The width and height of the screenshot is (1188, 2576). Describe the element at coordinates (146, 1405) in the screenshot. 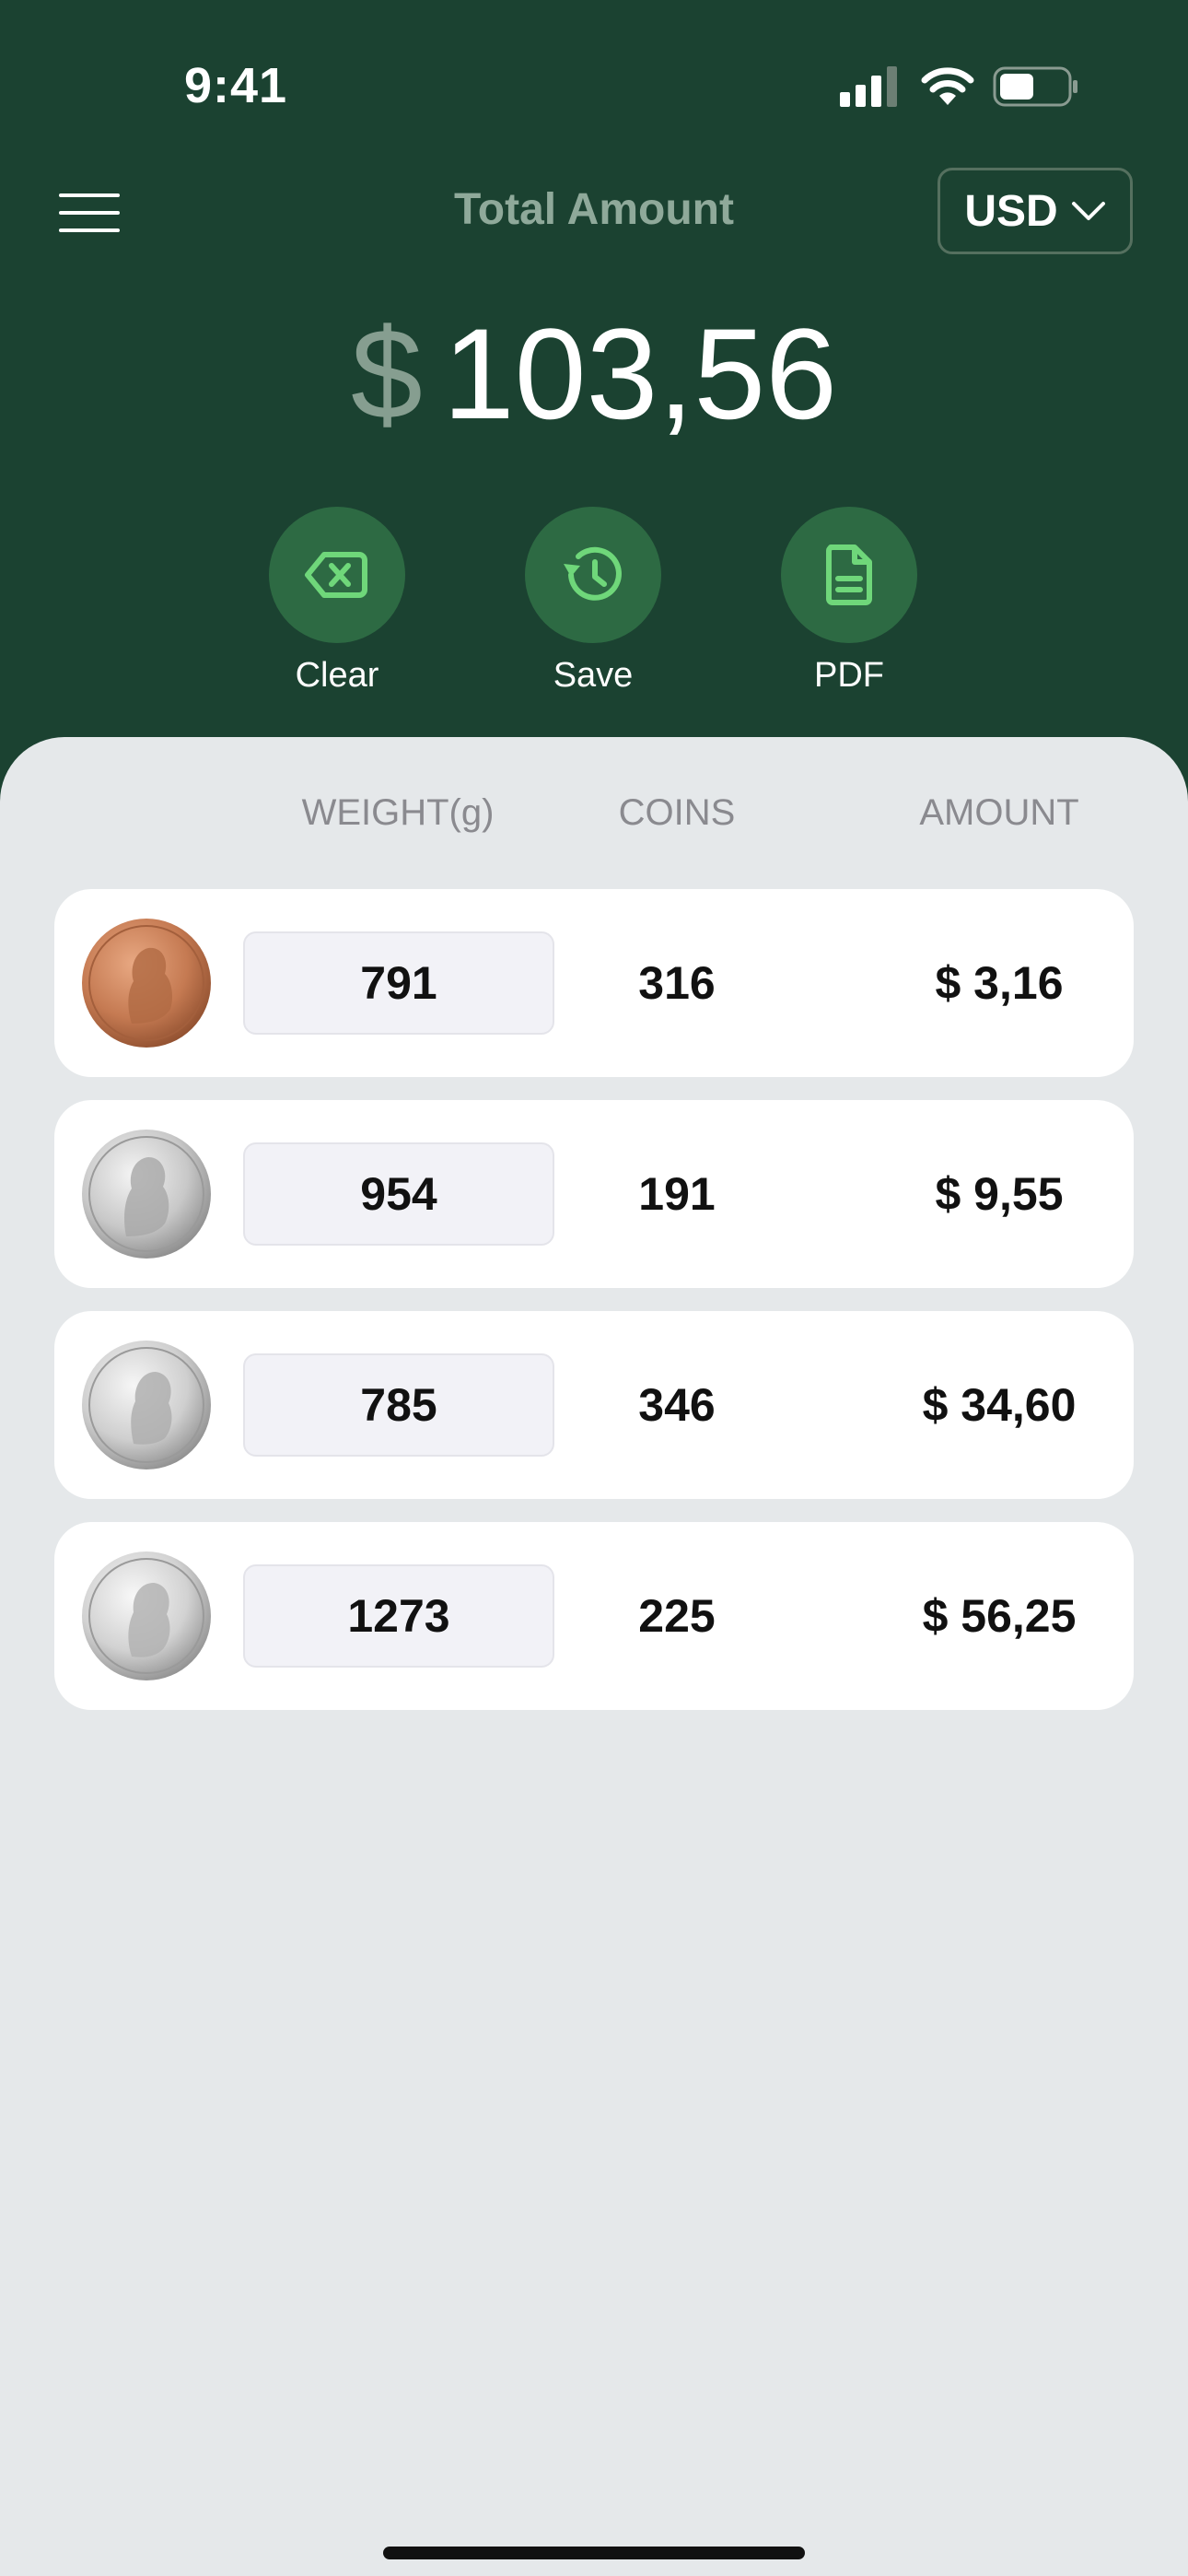

I see `dime-coin-icon` at that location.